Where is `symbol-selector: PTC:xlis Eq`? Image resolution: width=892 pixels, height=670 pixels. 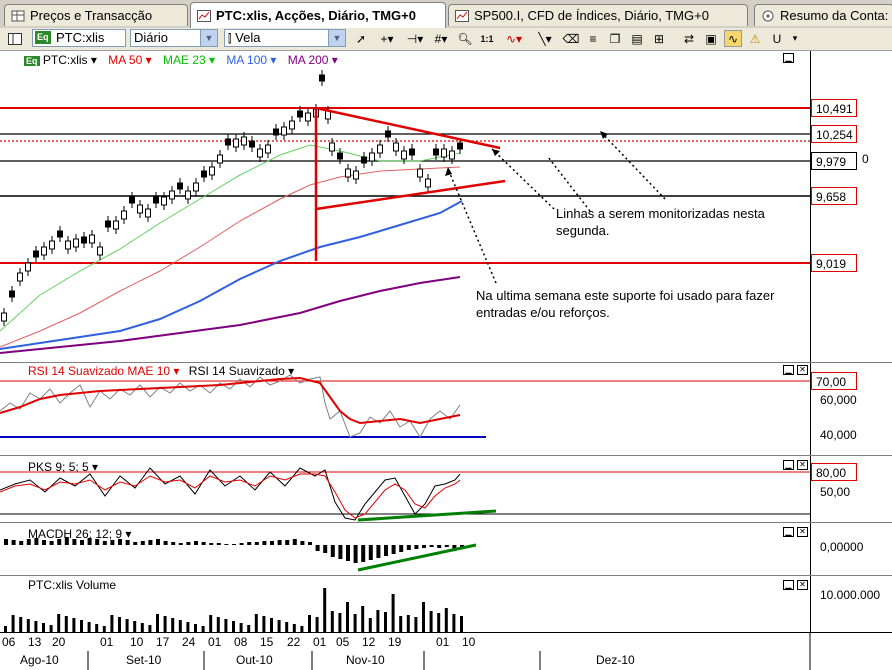 symbol-selector: PTC:xlis Eq is located at coordinates (79, 38).